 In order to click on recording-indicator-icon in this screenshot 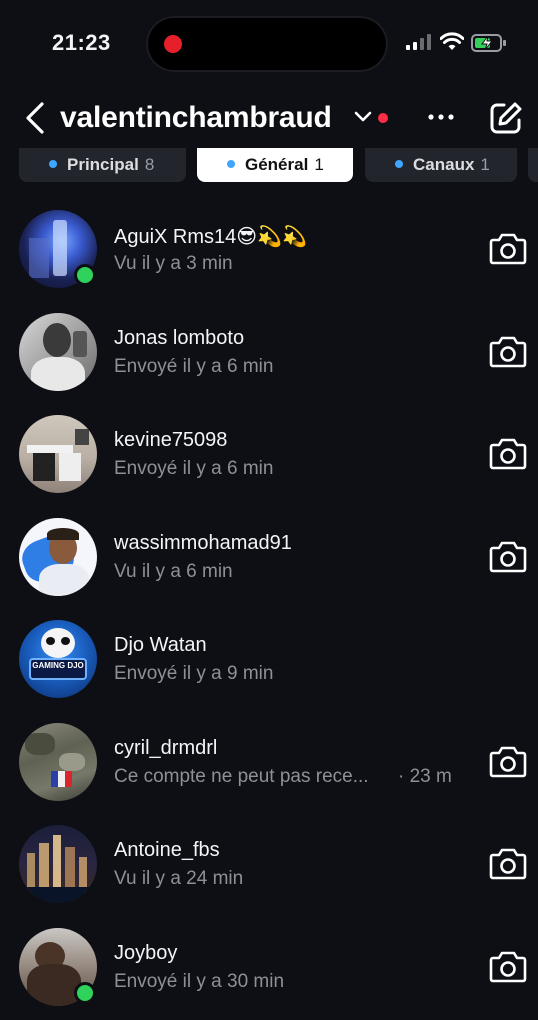, I will do `click(173, 44)`.